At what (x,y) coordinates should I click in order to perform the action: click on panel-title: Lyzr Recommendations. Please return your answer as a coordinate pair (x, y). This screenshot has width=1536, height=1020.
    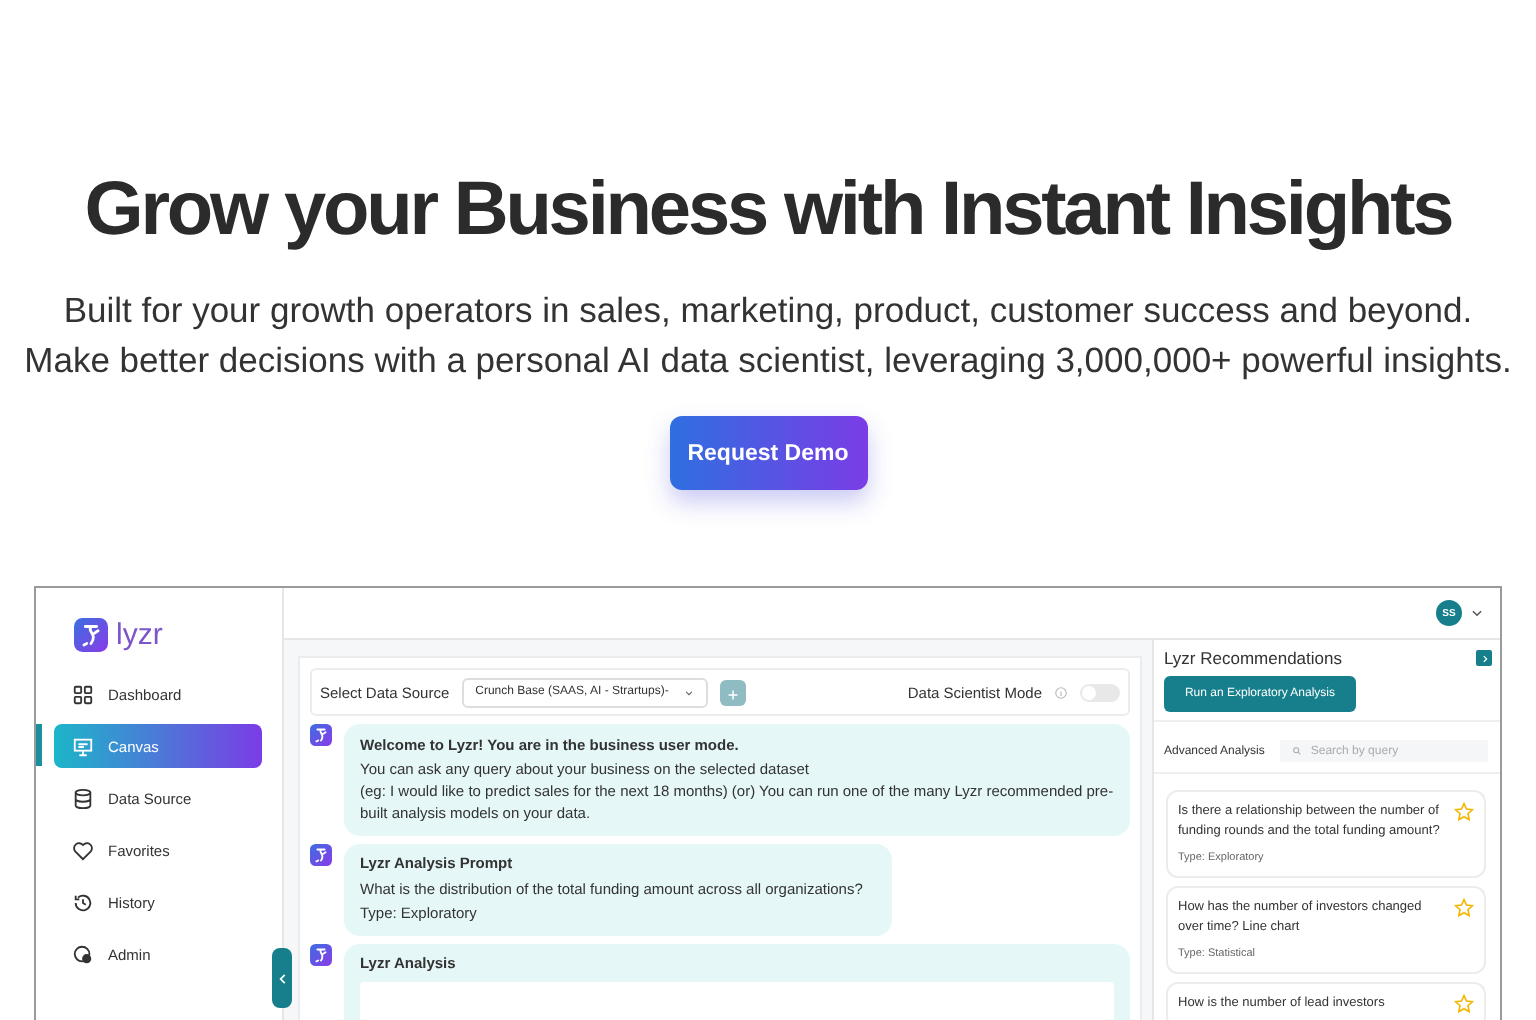
    Looking at the image, I should click on (1253, 658).